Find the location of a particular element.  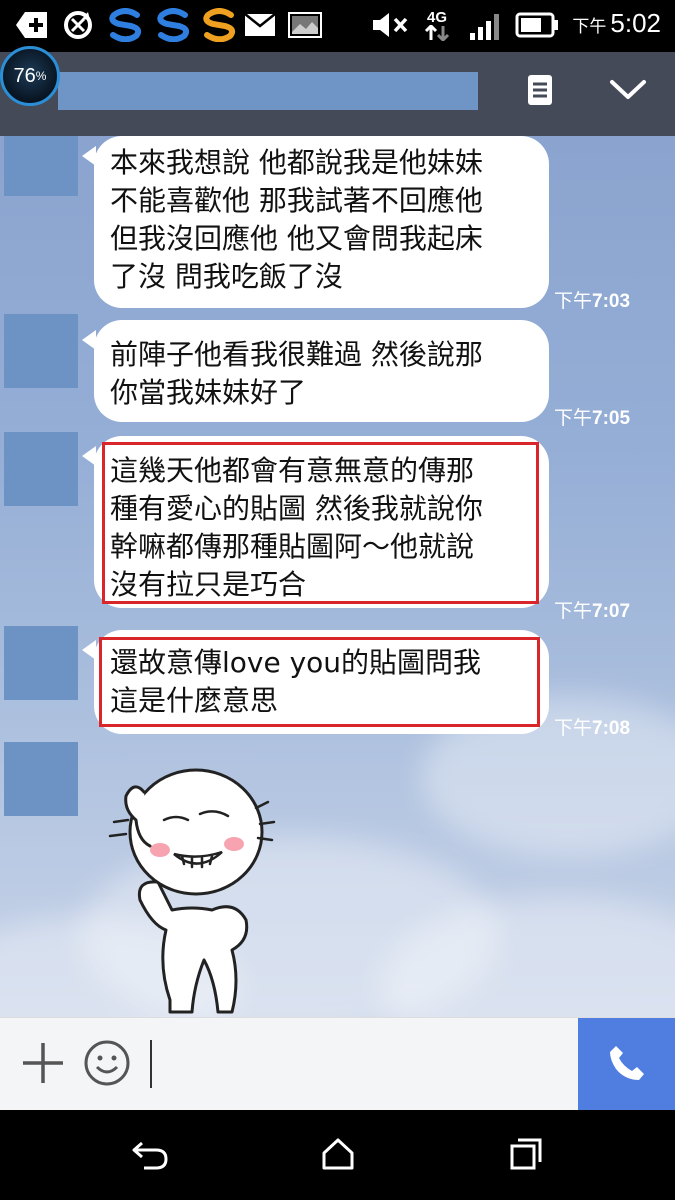

chat-title-redacted is located at coordinates (268, 91).